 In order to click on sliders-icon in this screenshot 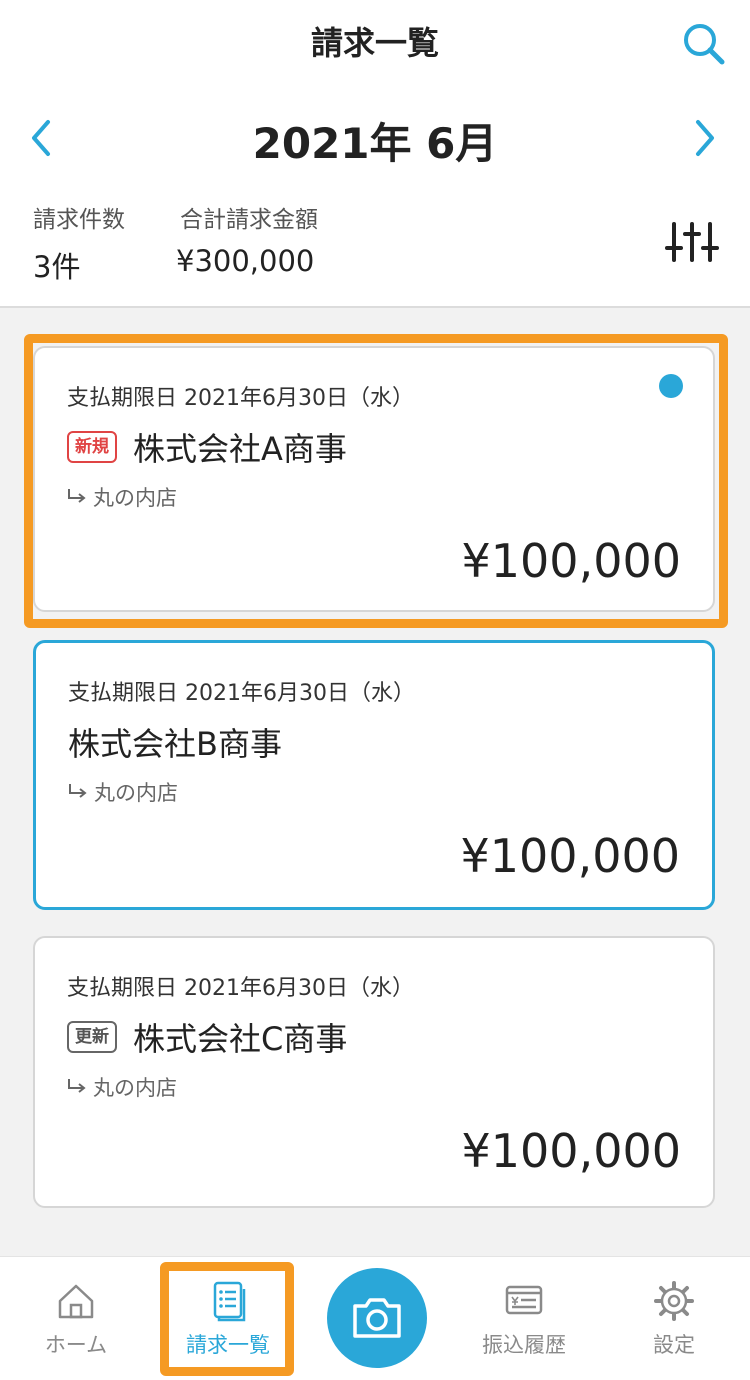, I will do `click(692, 242)`.